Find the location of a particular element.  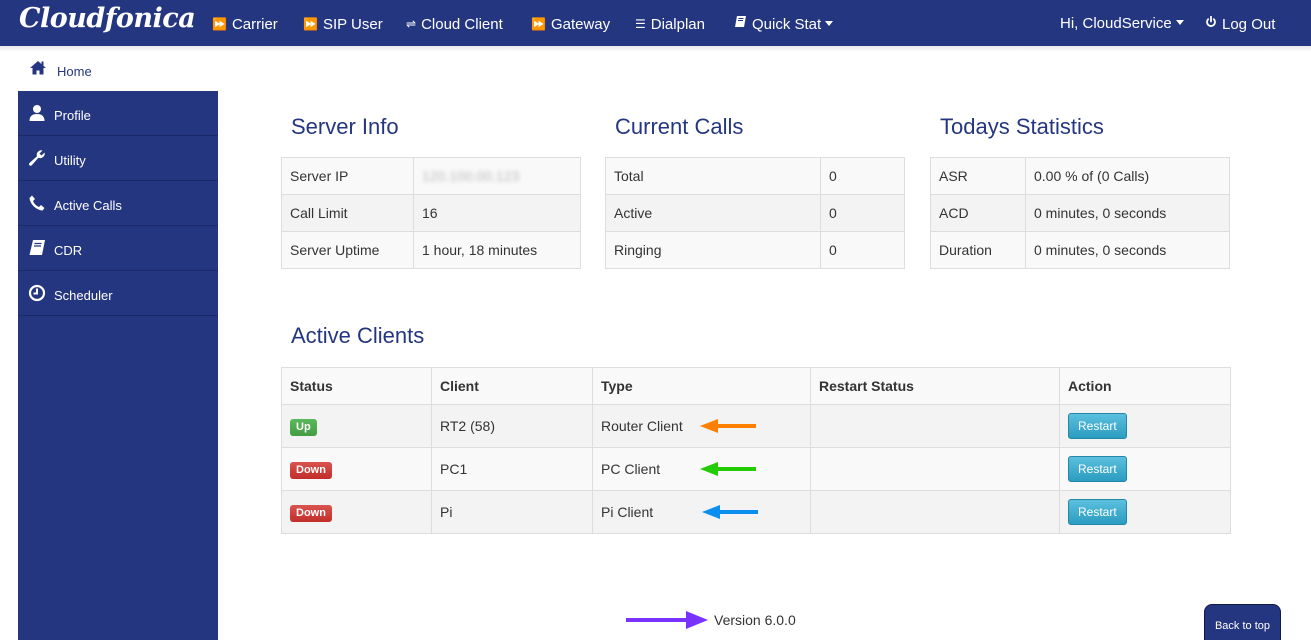

type-cell: Pi Client is located at coordinates (701, 512).